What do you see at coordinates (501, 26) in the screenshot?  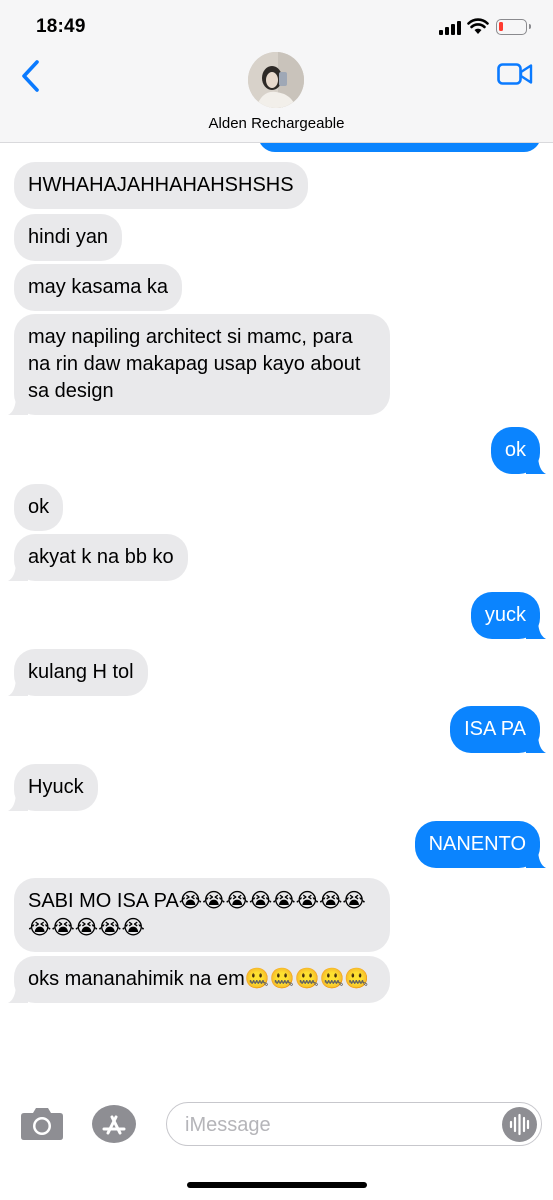 I see `battery-level-fill` at bounding box center [501, 26].